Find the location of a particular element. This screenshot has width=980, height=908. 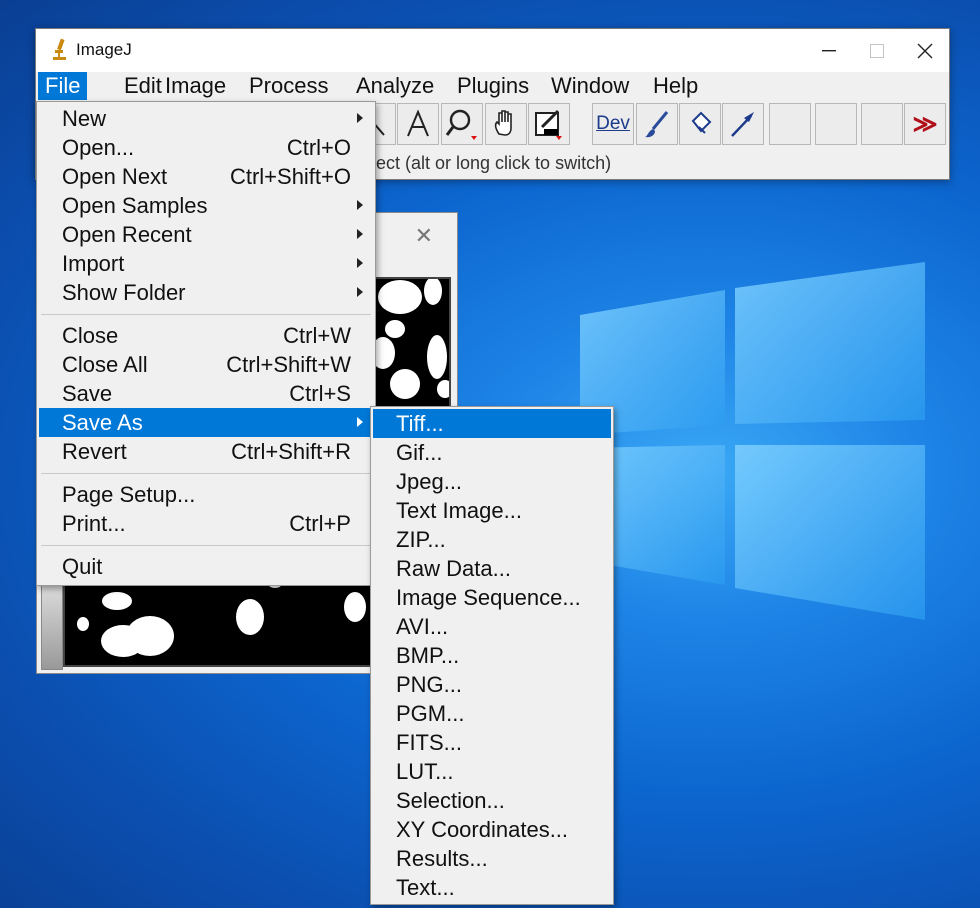

more-tools-button: ≫ is located at coordinates (925, 124).